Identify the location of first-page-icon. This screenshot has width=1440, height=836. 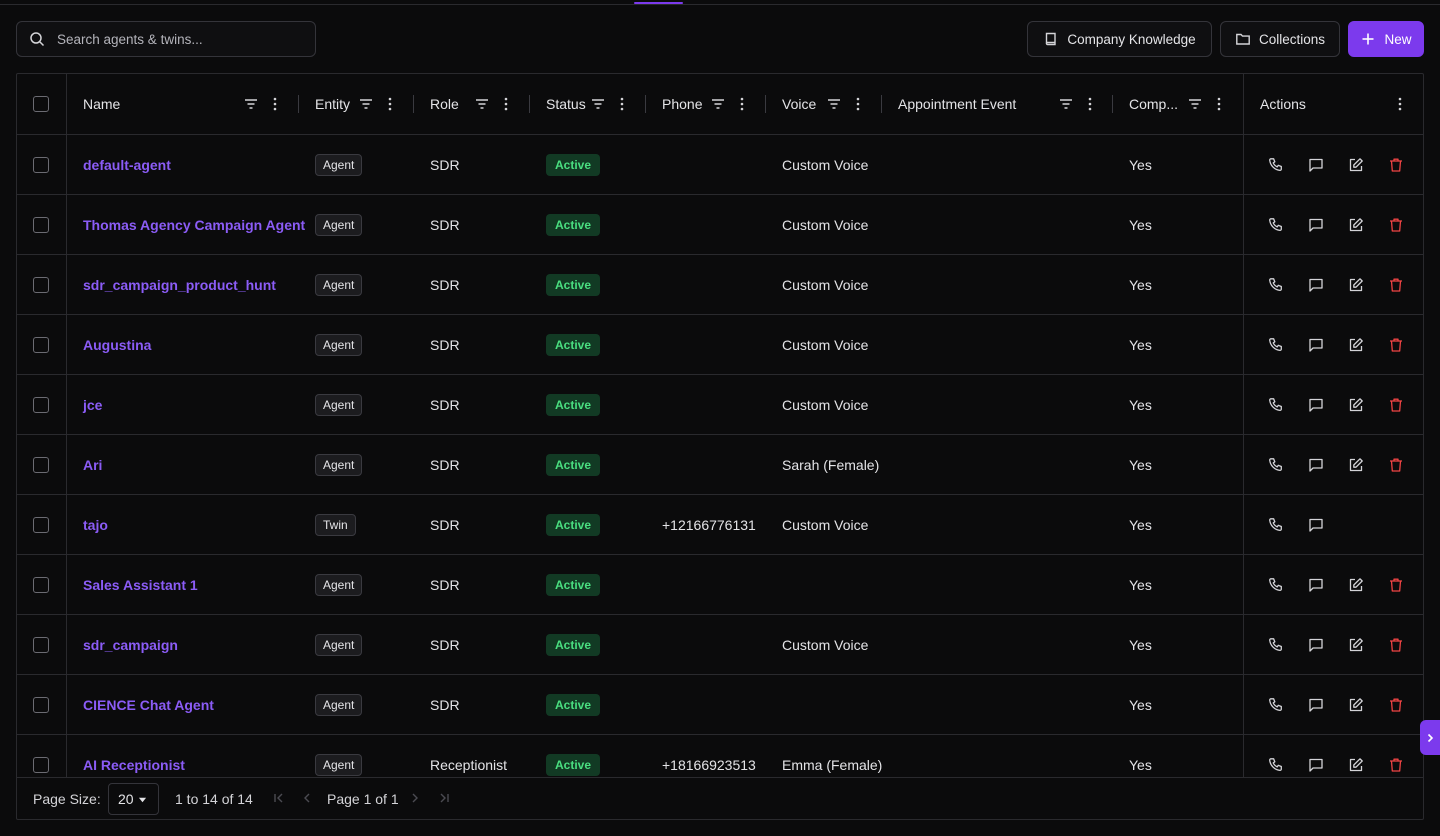
(279, 798).